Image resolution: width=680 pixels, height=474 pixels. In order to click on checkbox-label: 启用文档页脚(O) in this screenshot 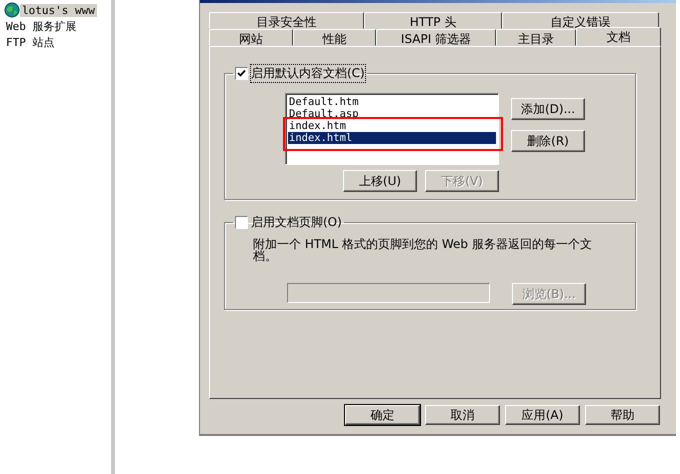, I will do `click(296, 222)`.